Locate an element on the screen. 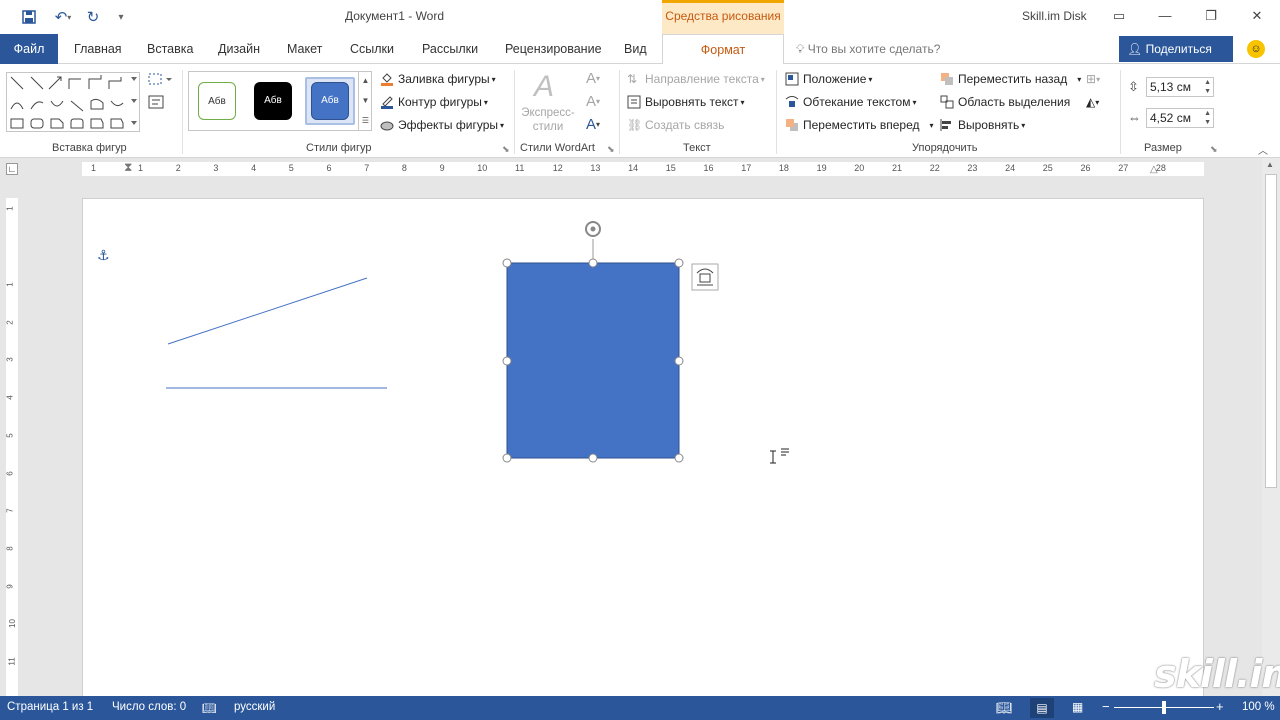  wrap-text-button: Обтекание текстом ▾ is located at coordinates (851, 102).